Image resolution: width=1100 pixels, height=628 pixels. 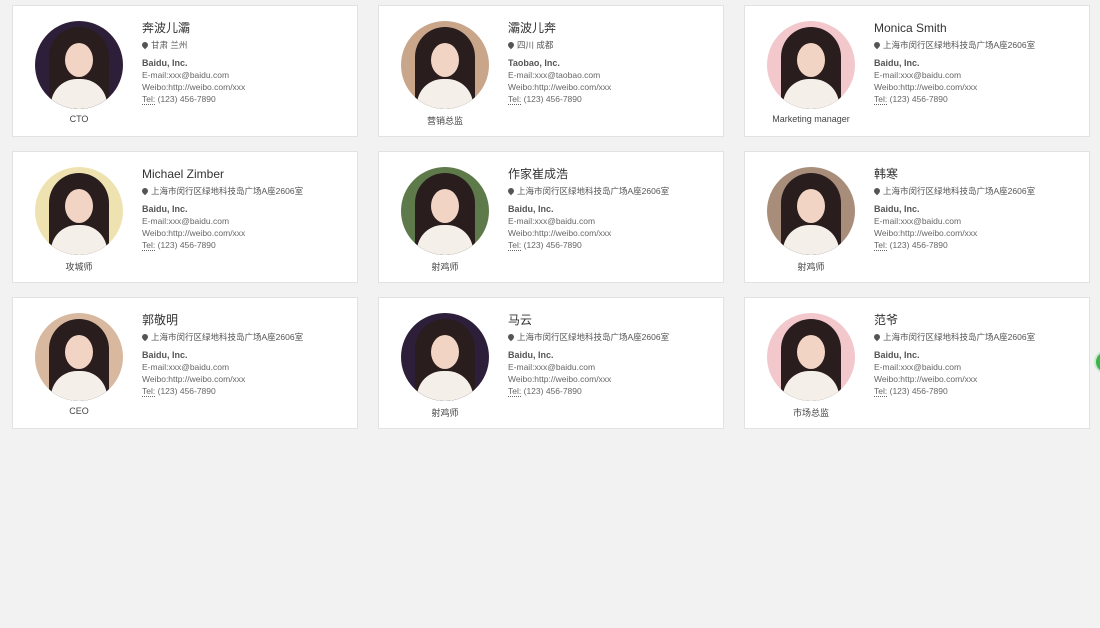 What do you see at coordinates (810, 413) in the screenshot?
I see `role-label: 市场总监` at bounding box center [810, 413].